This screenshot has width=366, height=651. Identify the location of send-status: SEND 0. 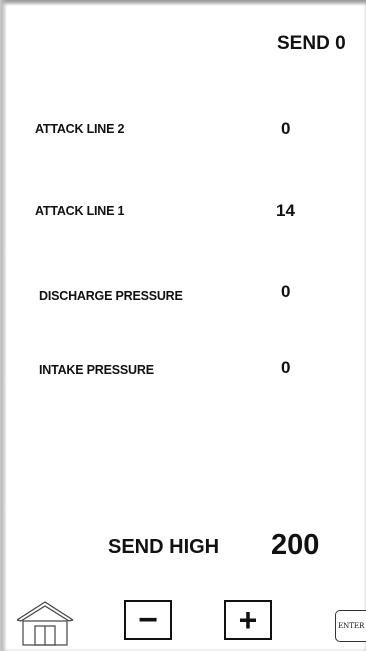
(311, 43).